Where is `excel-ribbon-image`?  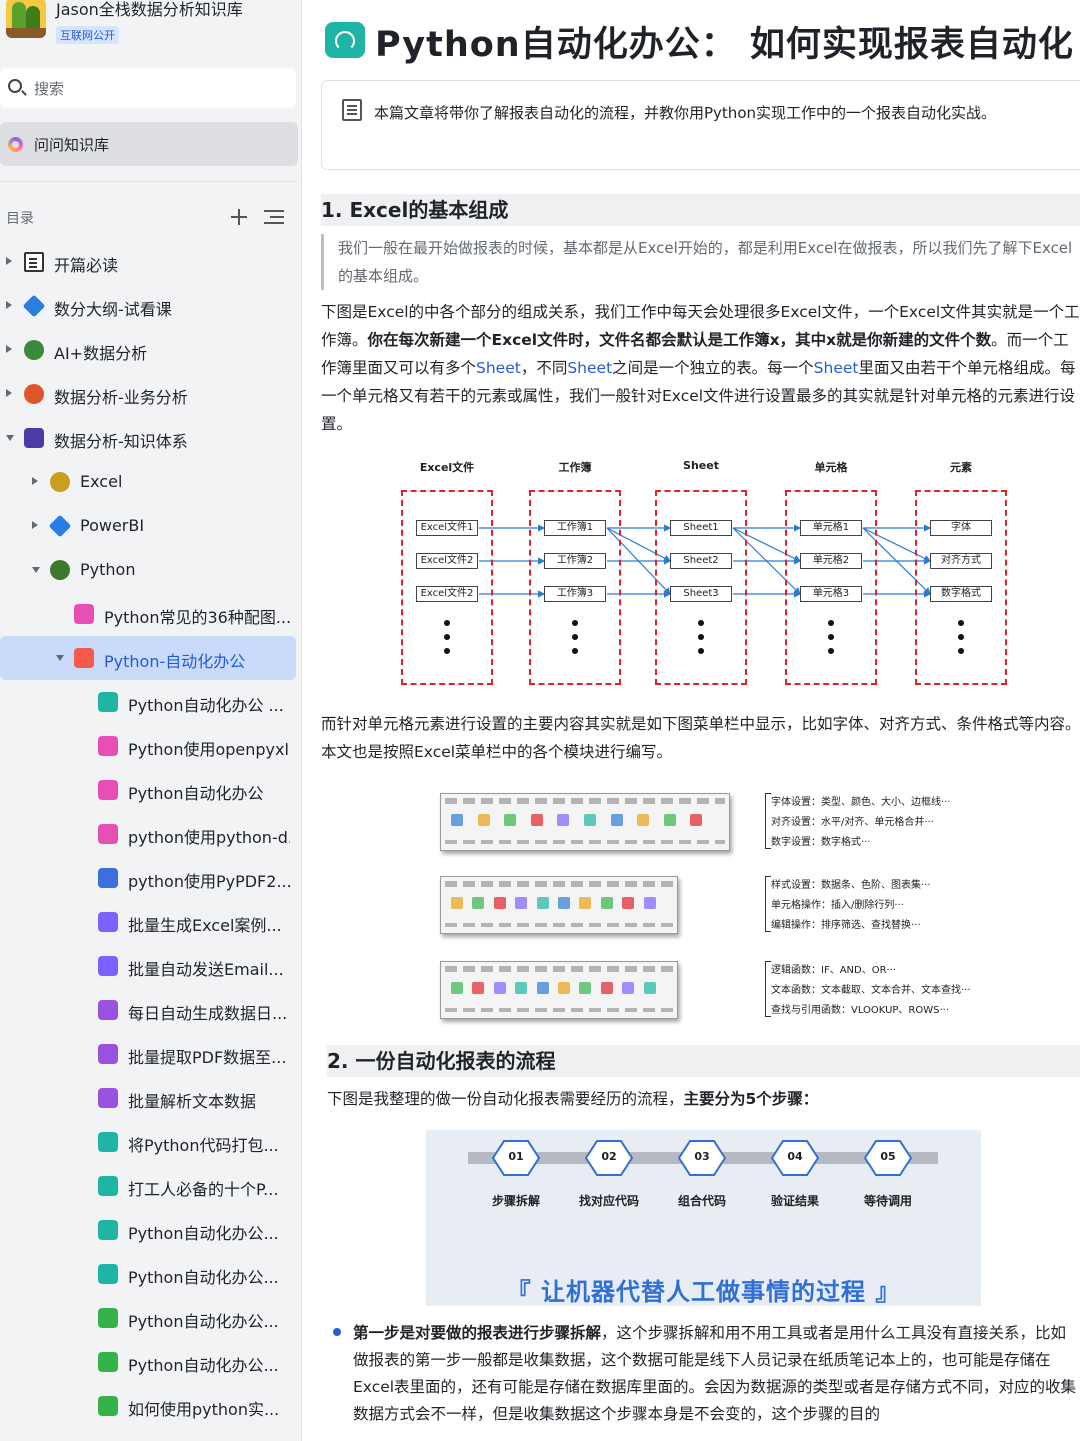
excel-ribbon-image is located at coordinates (559, 905).